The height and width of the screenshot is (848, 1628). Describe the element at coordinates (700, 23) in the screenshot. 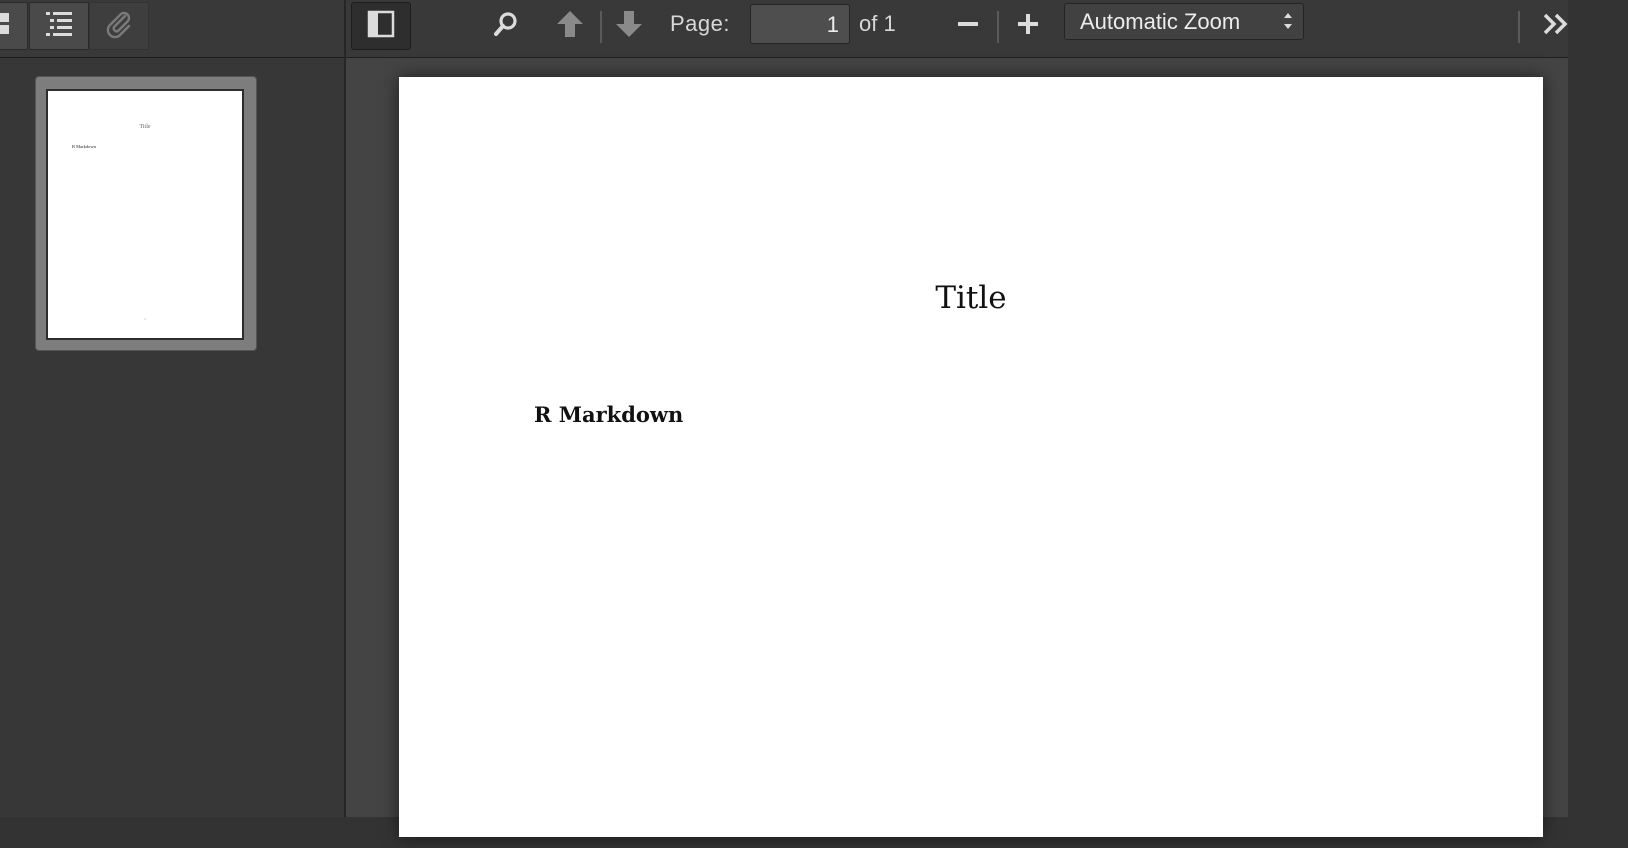

I see `page-label: Page:` at that location.